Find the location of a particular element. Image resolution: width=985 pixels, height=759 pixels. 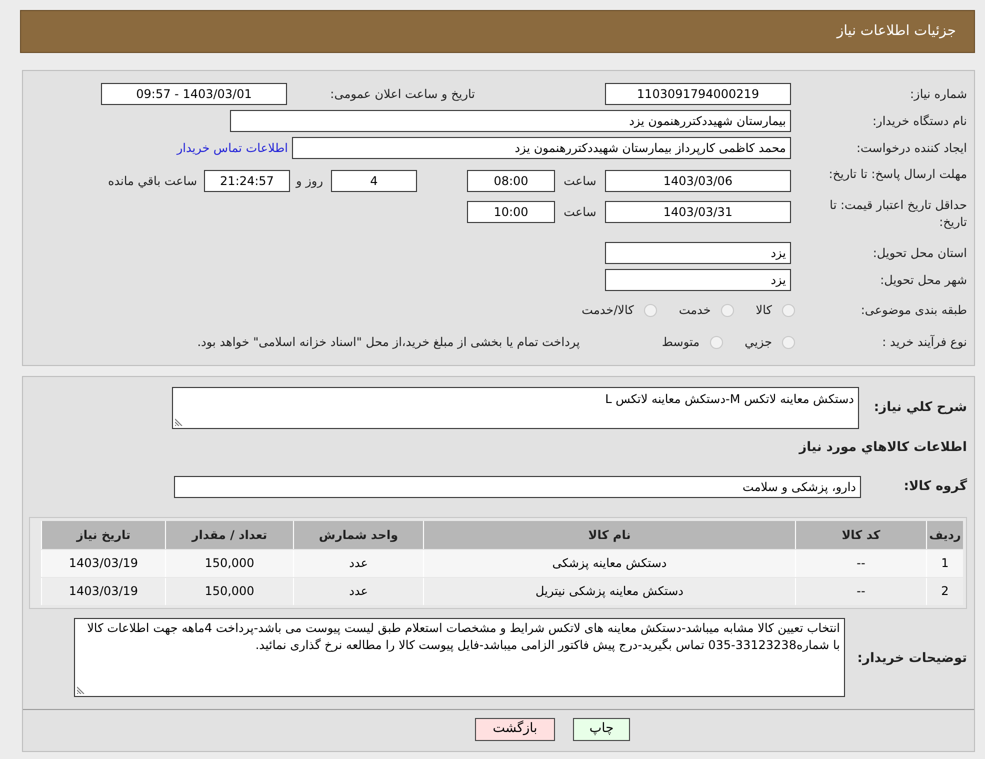

radio-option: جزيي is located at coordinates (769, 342).